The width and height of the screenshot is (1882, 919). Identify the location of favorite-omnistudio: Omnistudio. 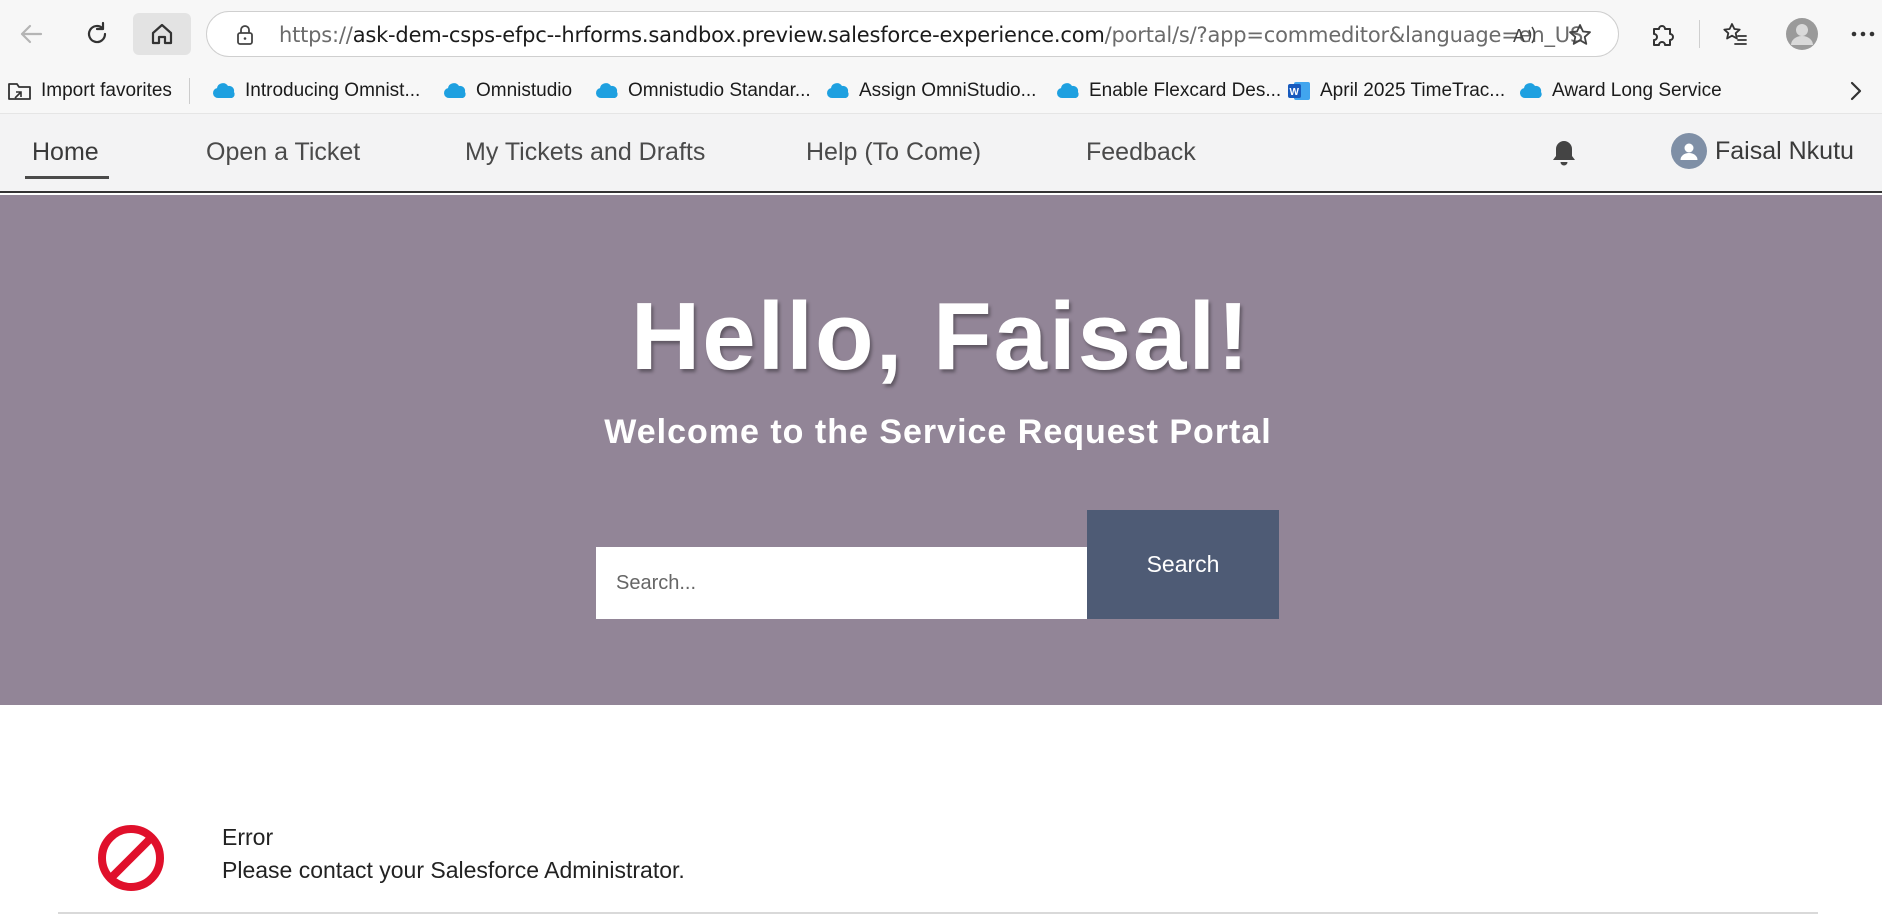
(507, 91).